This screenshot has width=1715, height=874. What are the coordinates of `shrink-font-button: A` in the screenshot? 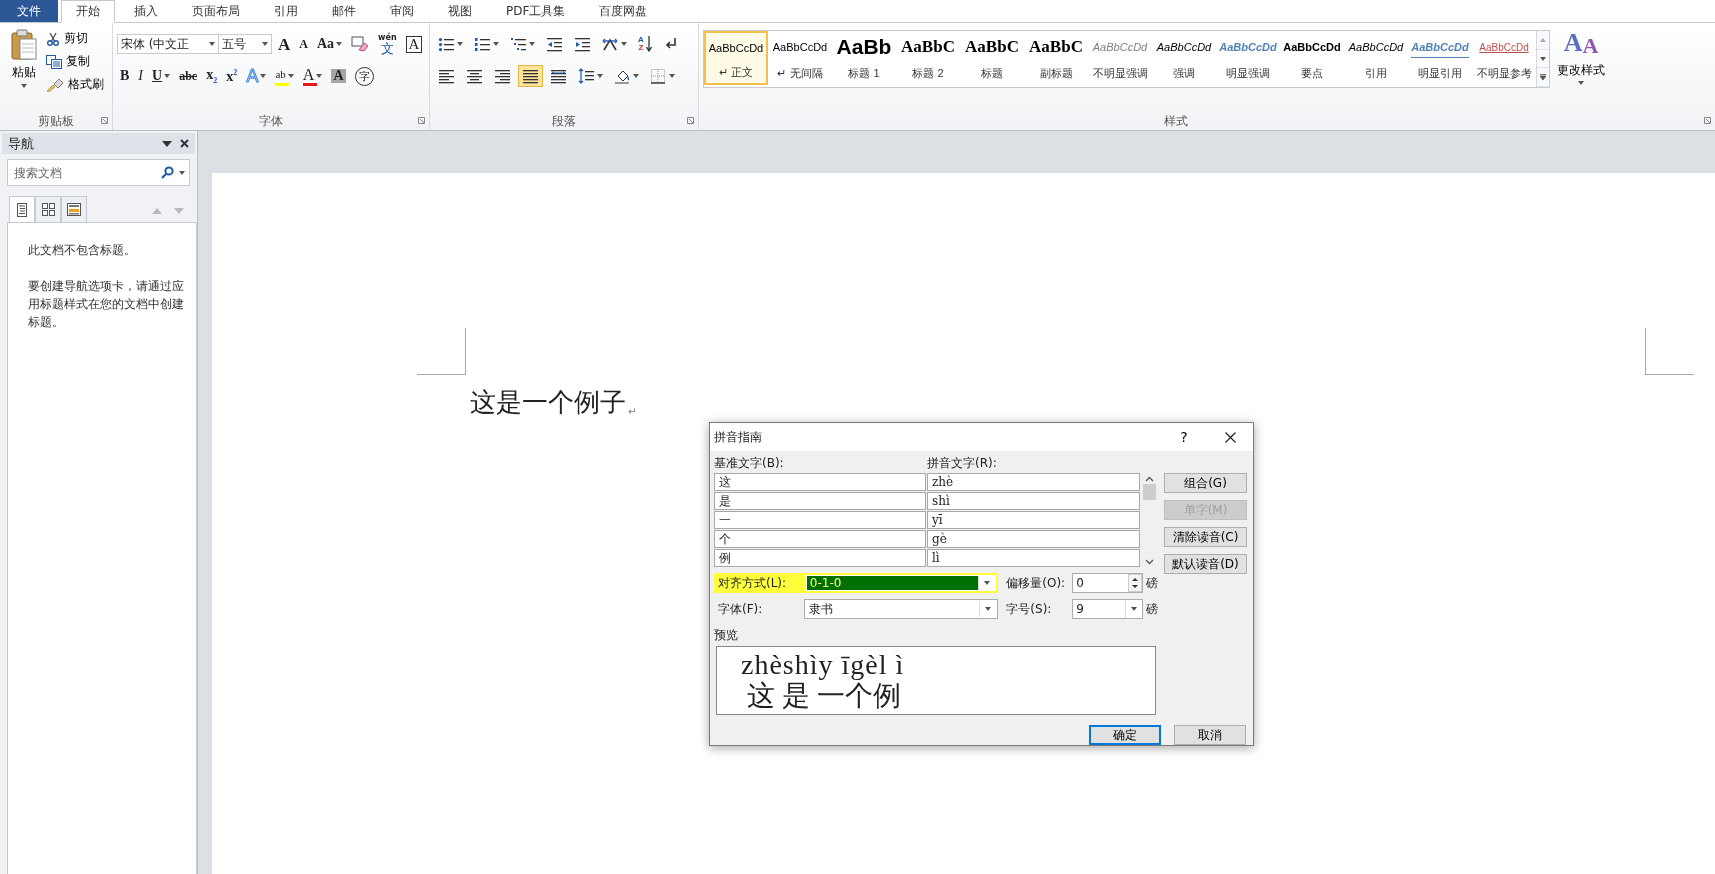 It's located at (303, 44).